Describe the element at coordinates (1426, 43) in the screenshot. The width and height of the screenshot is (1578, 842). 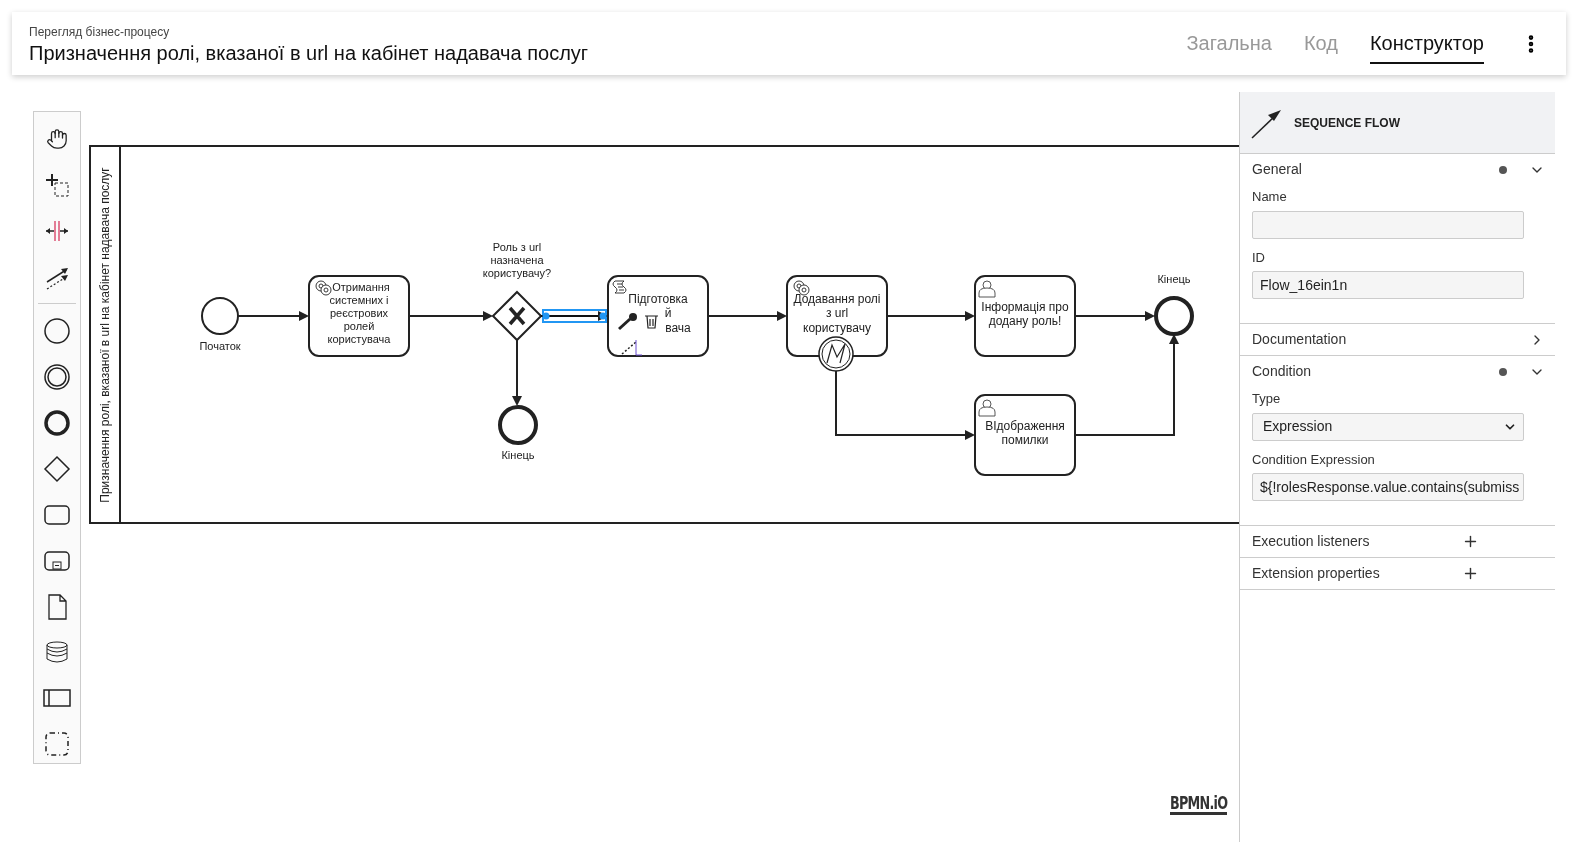
I see `tab: Конструктор` at that location.